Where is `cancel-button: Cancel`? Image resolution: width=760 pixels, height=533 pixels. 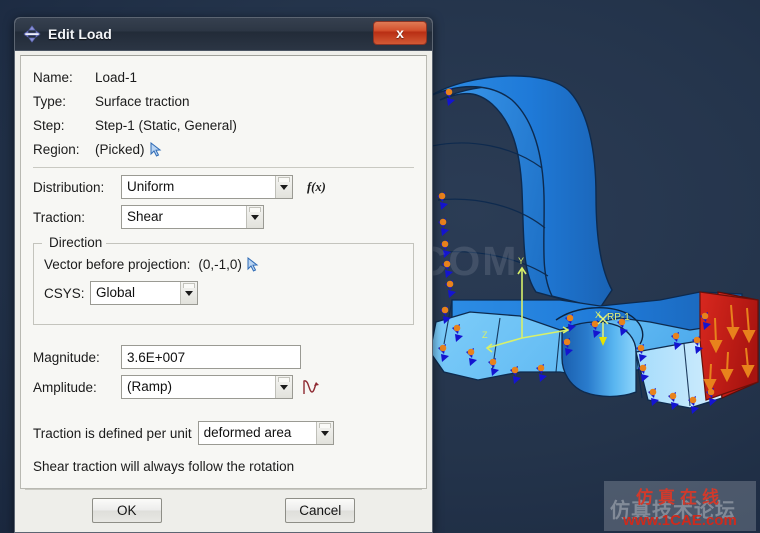
cancel-button: Cancel is located at coordinates (320, 510).